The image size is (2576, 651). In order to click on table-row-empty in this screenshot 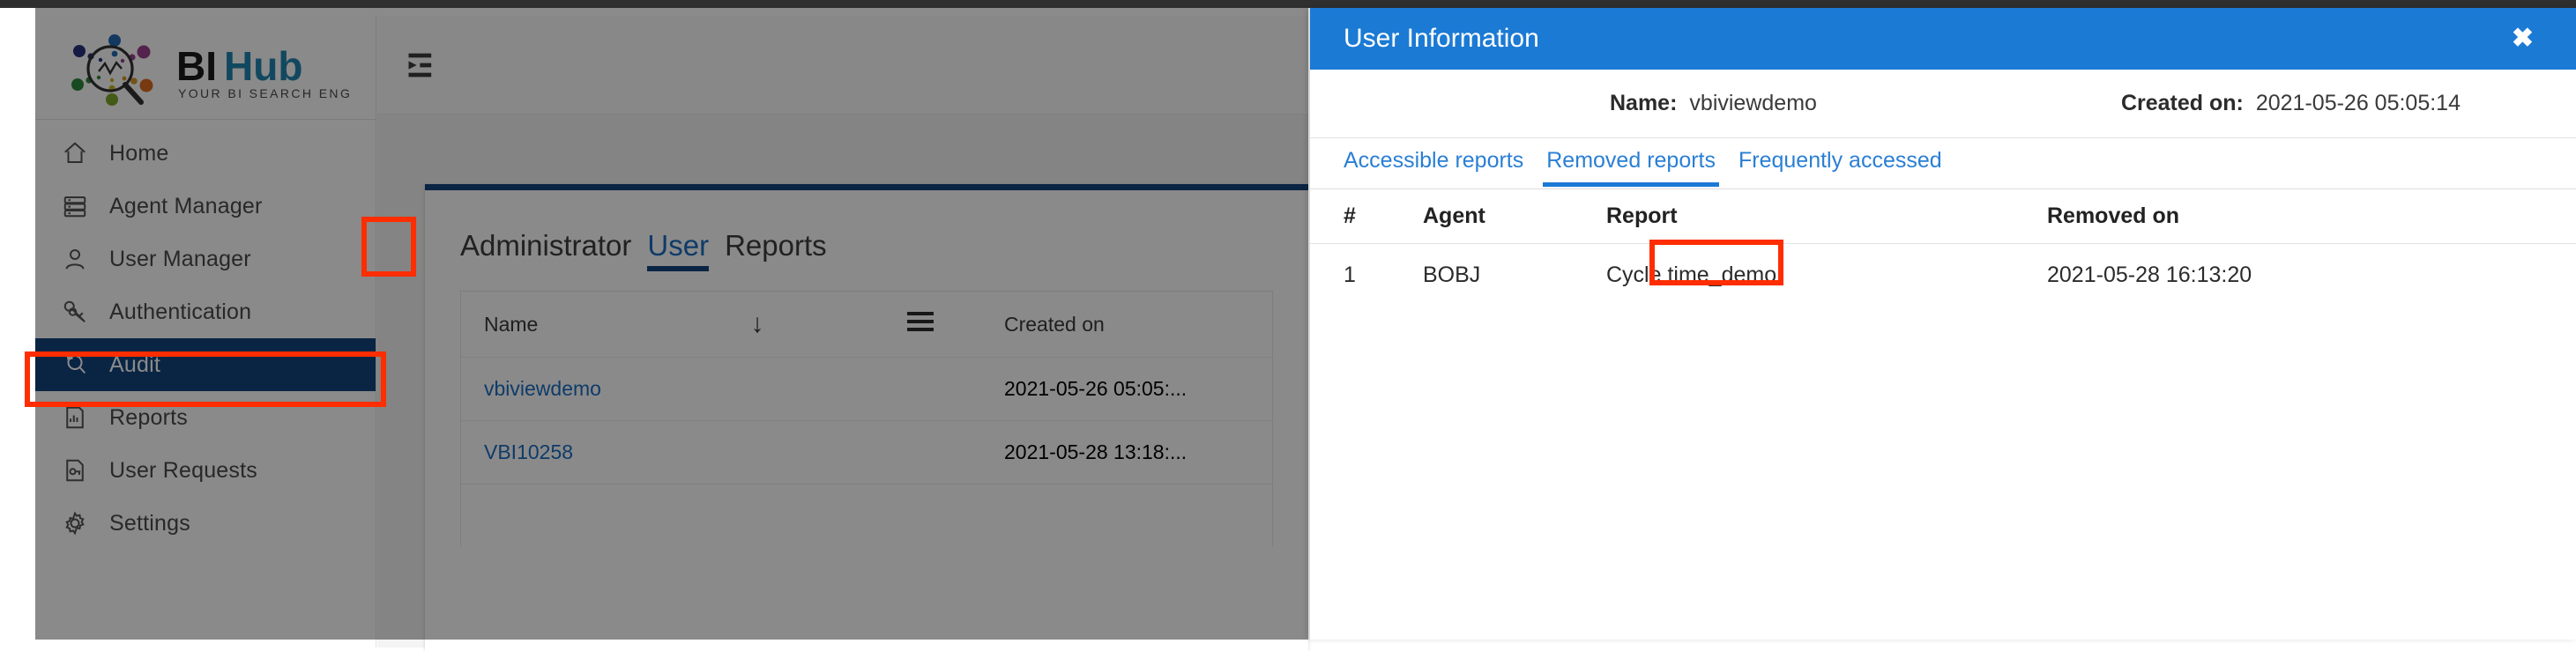, I will do `click(866, 515)`.